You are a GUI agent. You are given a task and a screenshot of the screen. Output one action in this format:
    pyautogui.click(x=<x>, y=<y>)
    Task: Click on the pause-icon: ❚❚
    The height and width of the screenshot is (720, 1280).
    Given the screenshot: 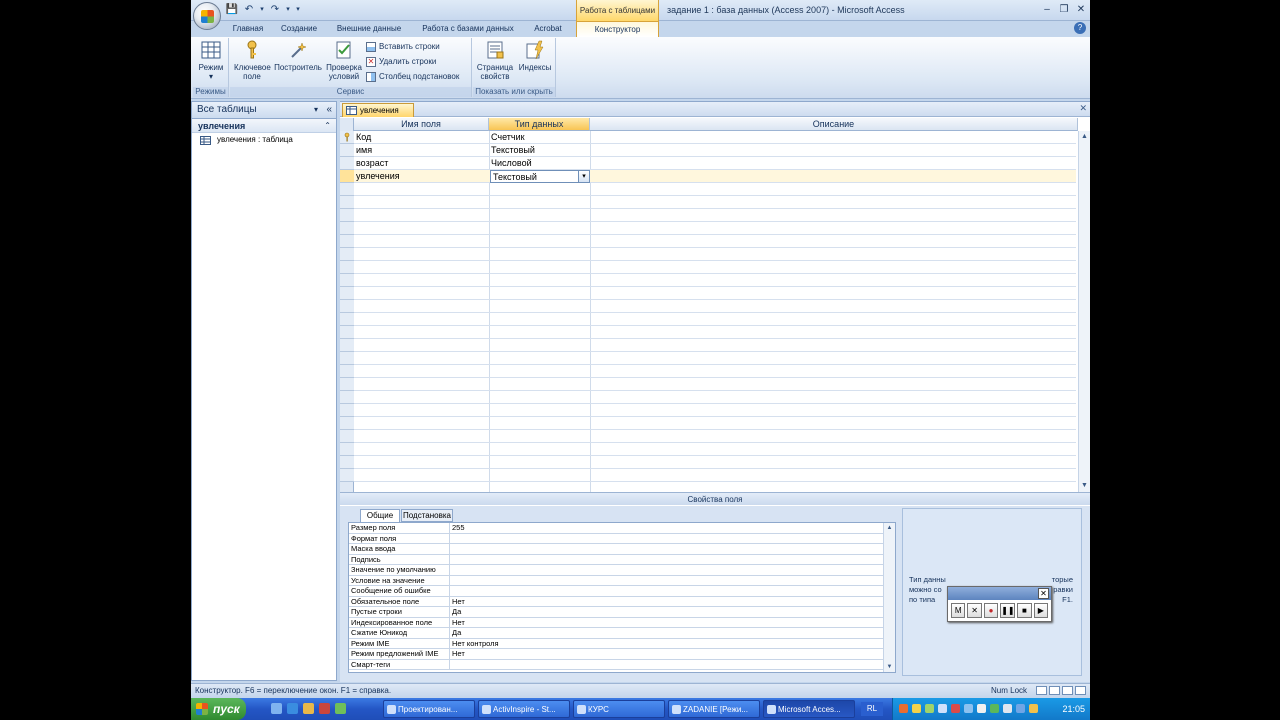 What is the action you would take?
    pyautogui.click(x=1008, y=610)
    